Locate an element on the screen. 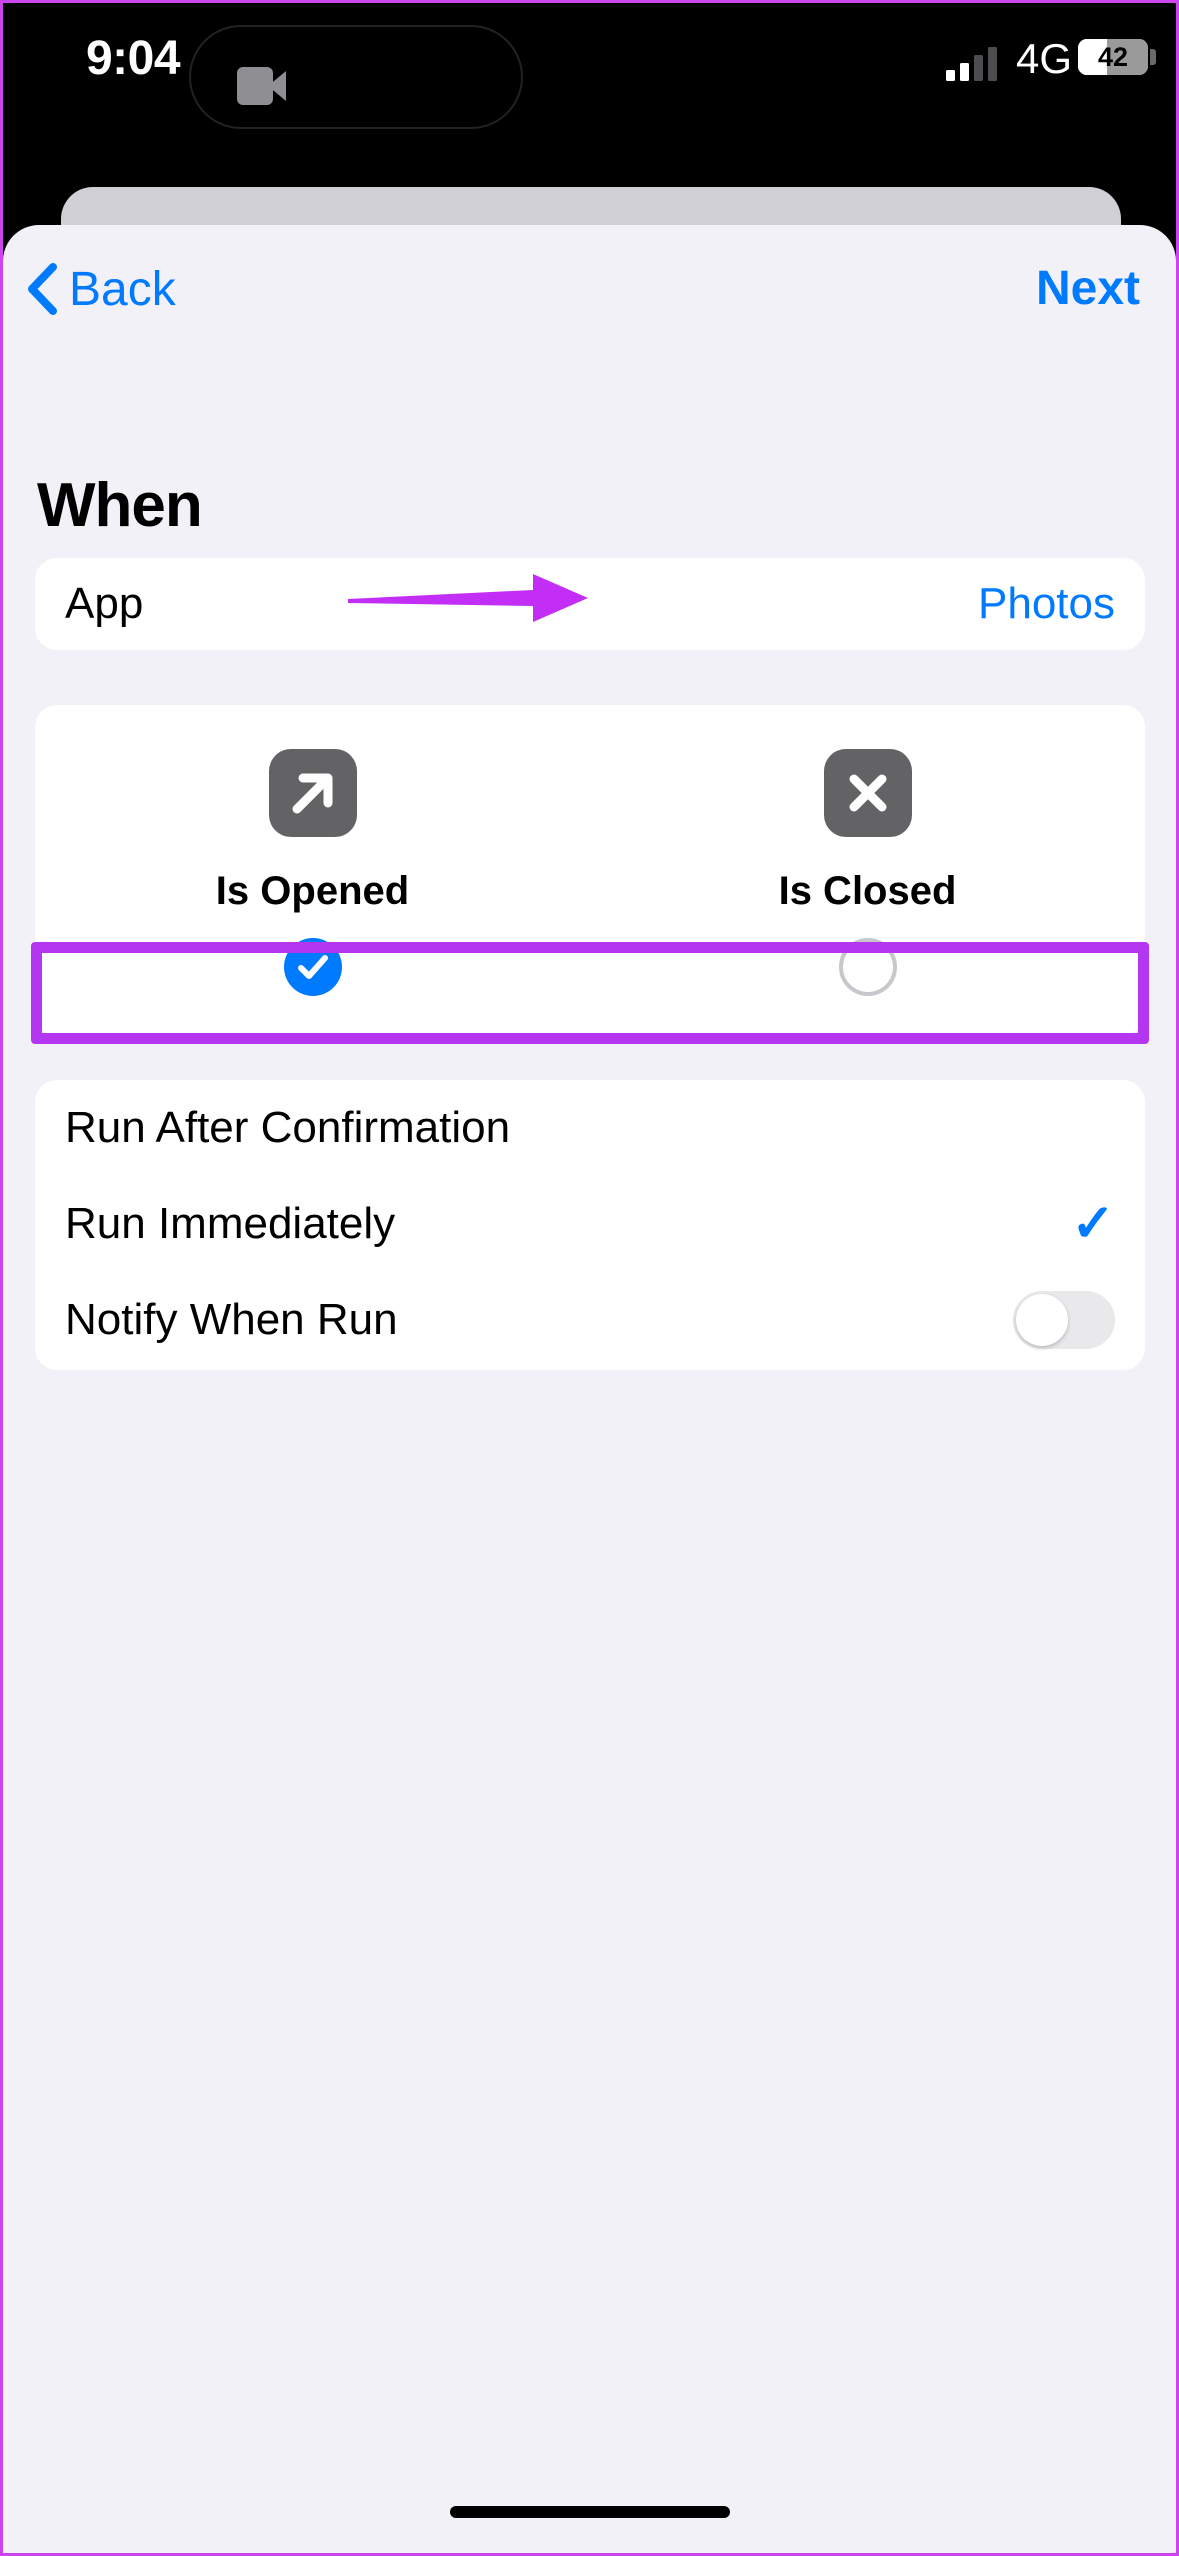  checkmark-icon: ✓ is located at coordinates (1093, 1224).